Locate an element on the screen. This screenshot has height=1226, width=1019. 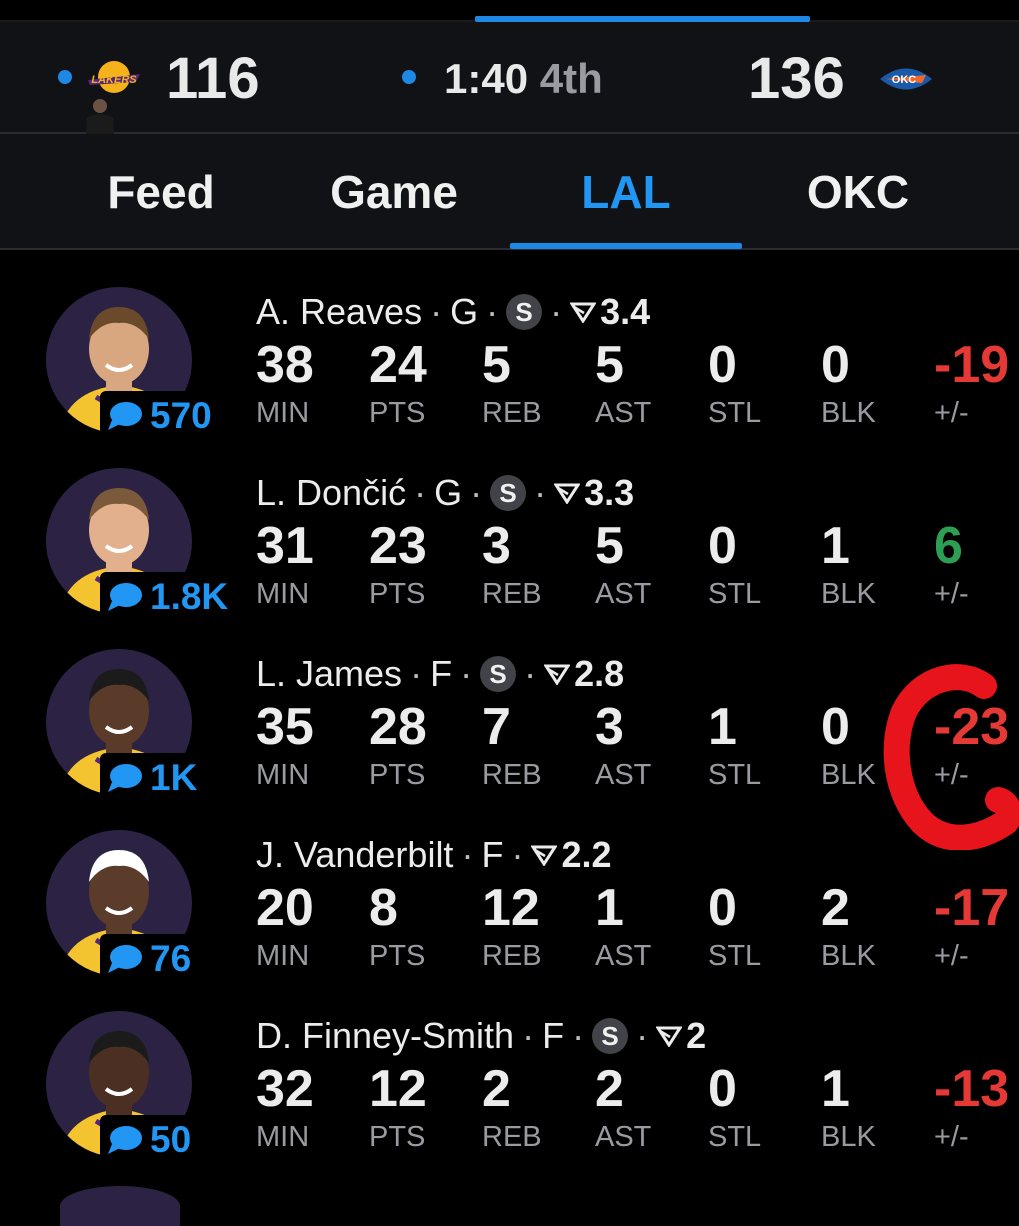
player-name: L. Dončić is located at coordinates (331, 493).